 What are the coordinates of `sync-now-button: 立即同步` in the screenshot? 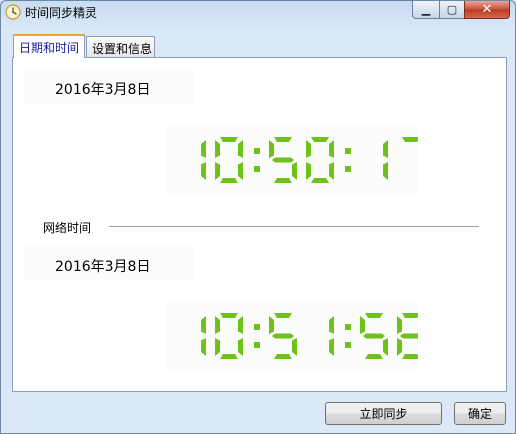 It's located at (383, 413).